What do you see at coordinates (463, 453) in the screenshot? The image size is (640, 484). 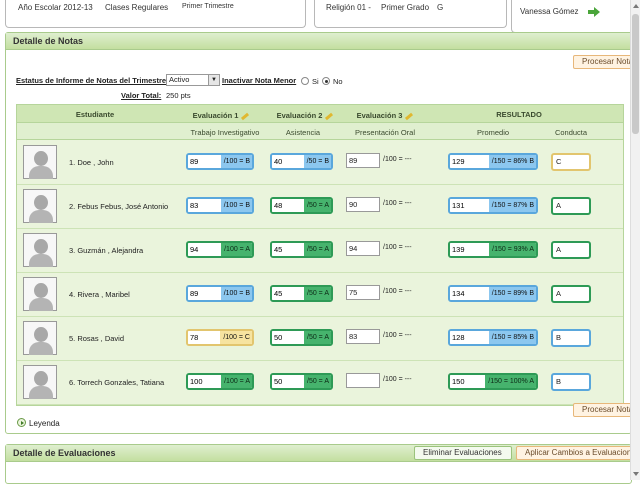 I see `delete-evaluations-button: Eliminar Evaluaciones` at bounding box center [463, 453].